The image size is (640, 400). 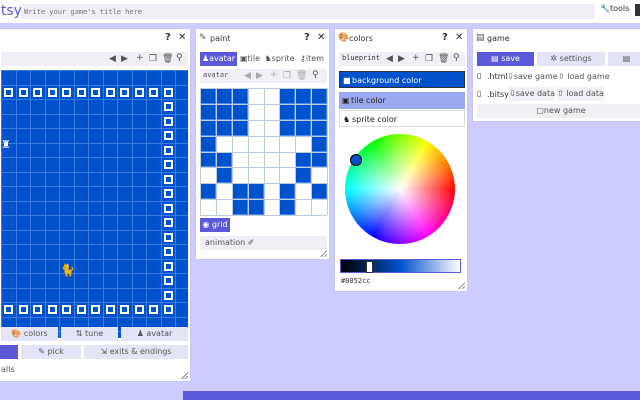 I want to click on tab-colors: 🎨 colors, so click(x=29, y=334).